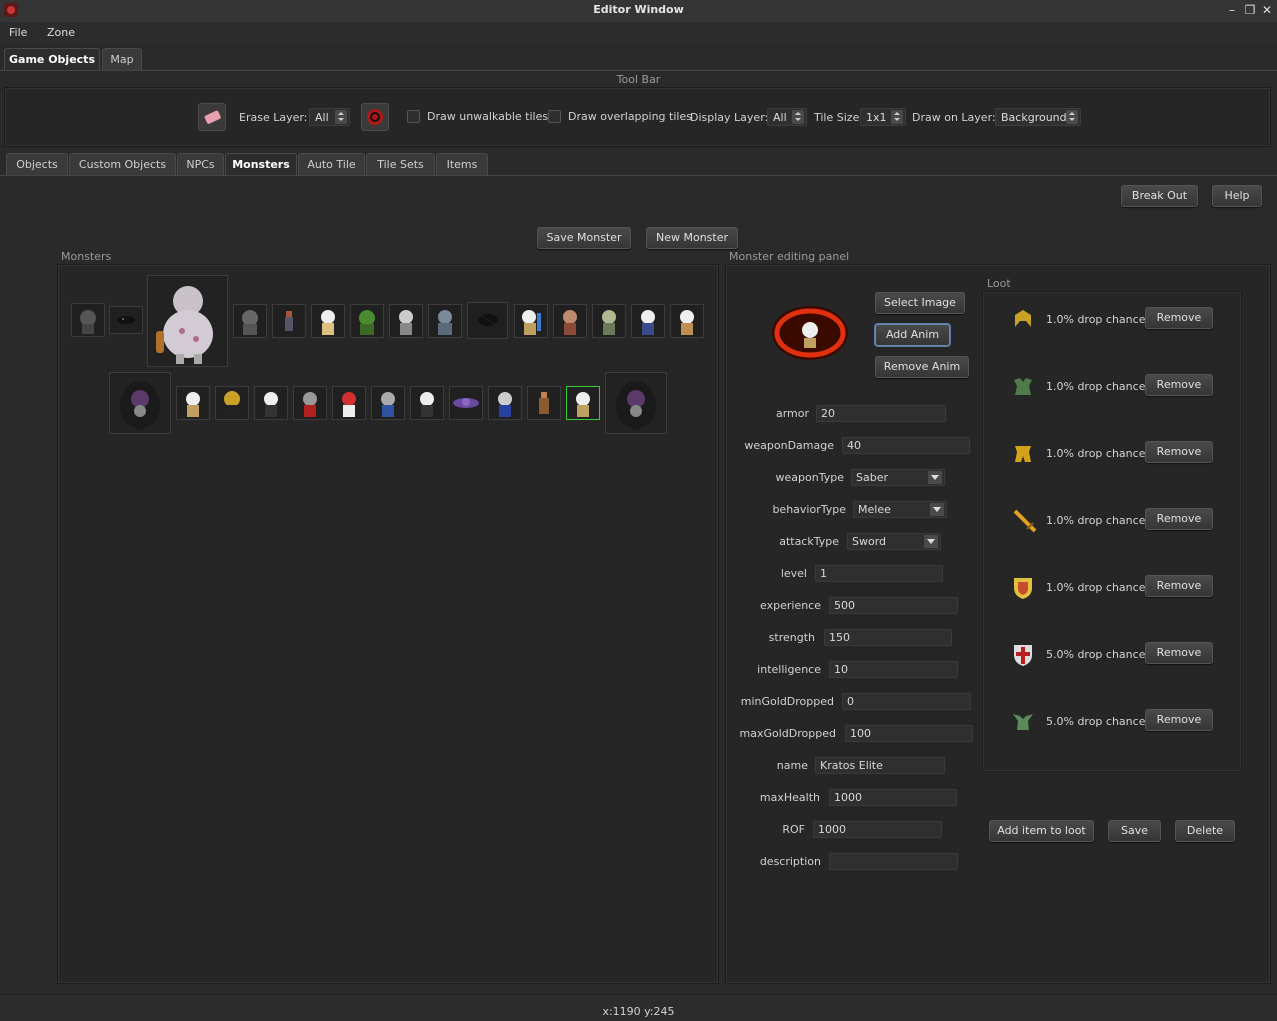  Describe the element at coordinates (1267, 10) in the screenshot. I see `close-icon: ✕` at that location.